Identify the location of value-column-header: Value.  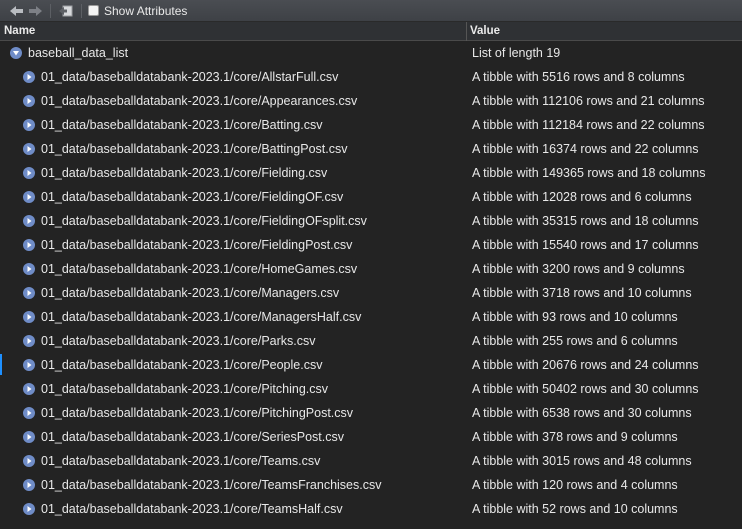
(485, 31).